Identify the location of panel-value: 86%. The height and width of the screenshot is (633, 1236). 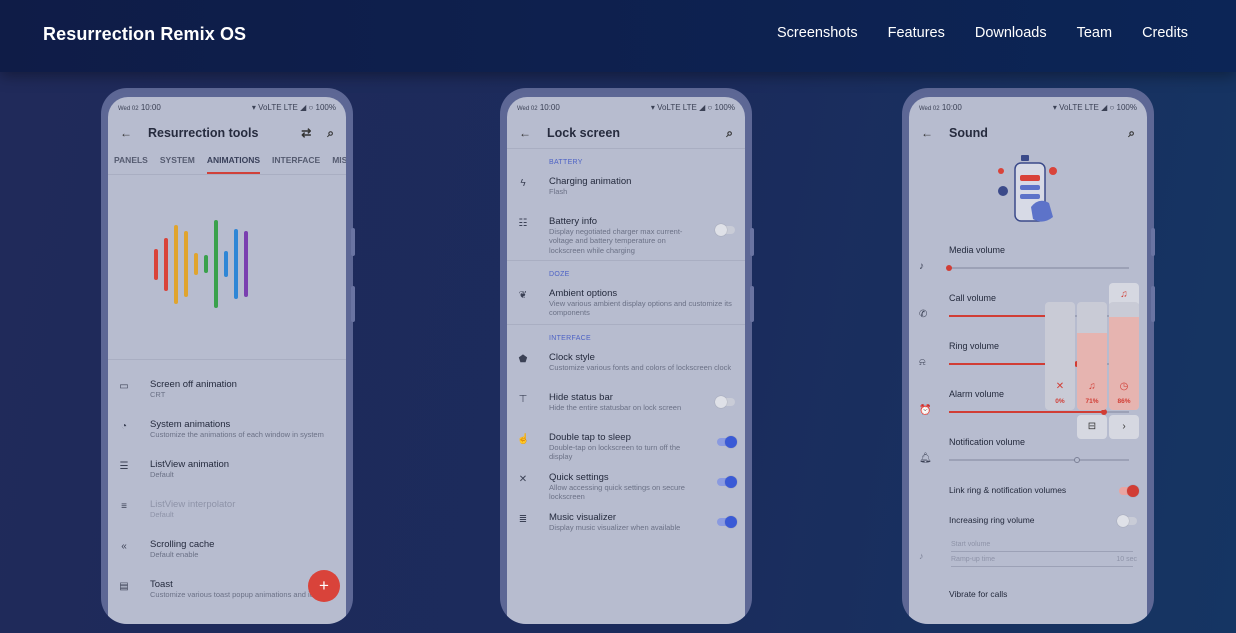
(1124, 401).